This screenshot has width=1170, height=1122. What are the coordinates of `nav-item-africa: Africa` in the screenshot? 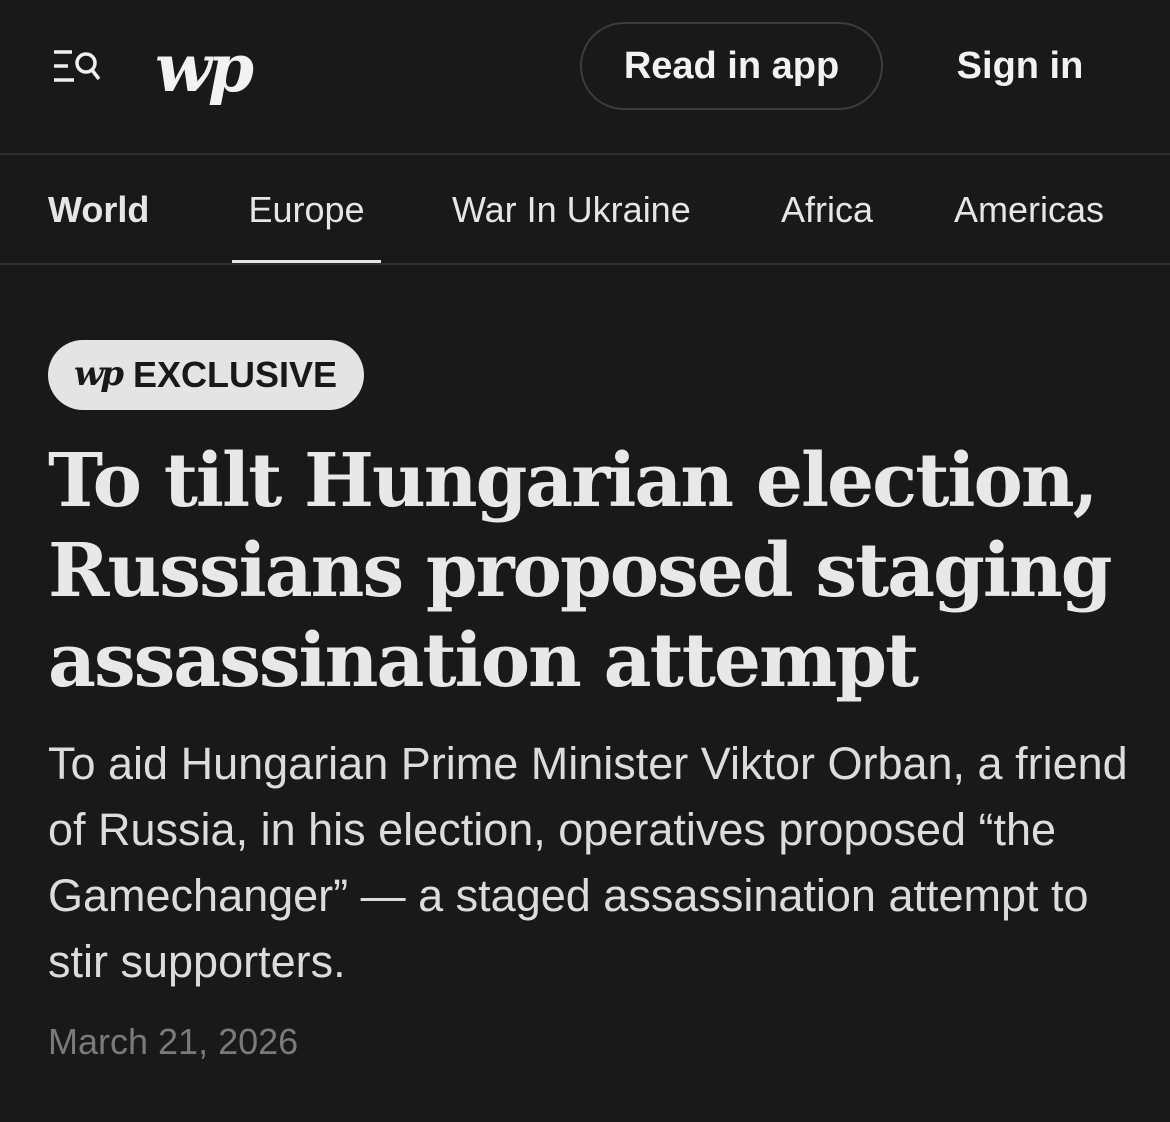 It's located at (827, 210).